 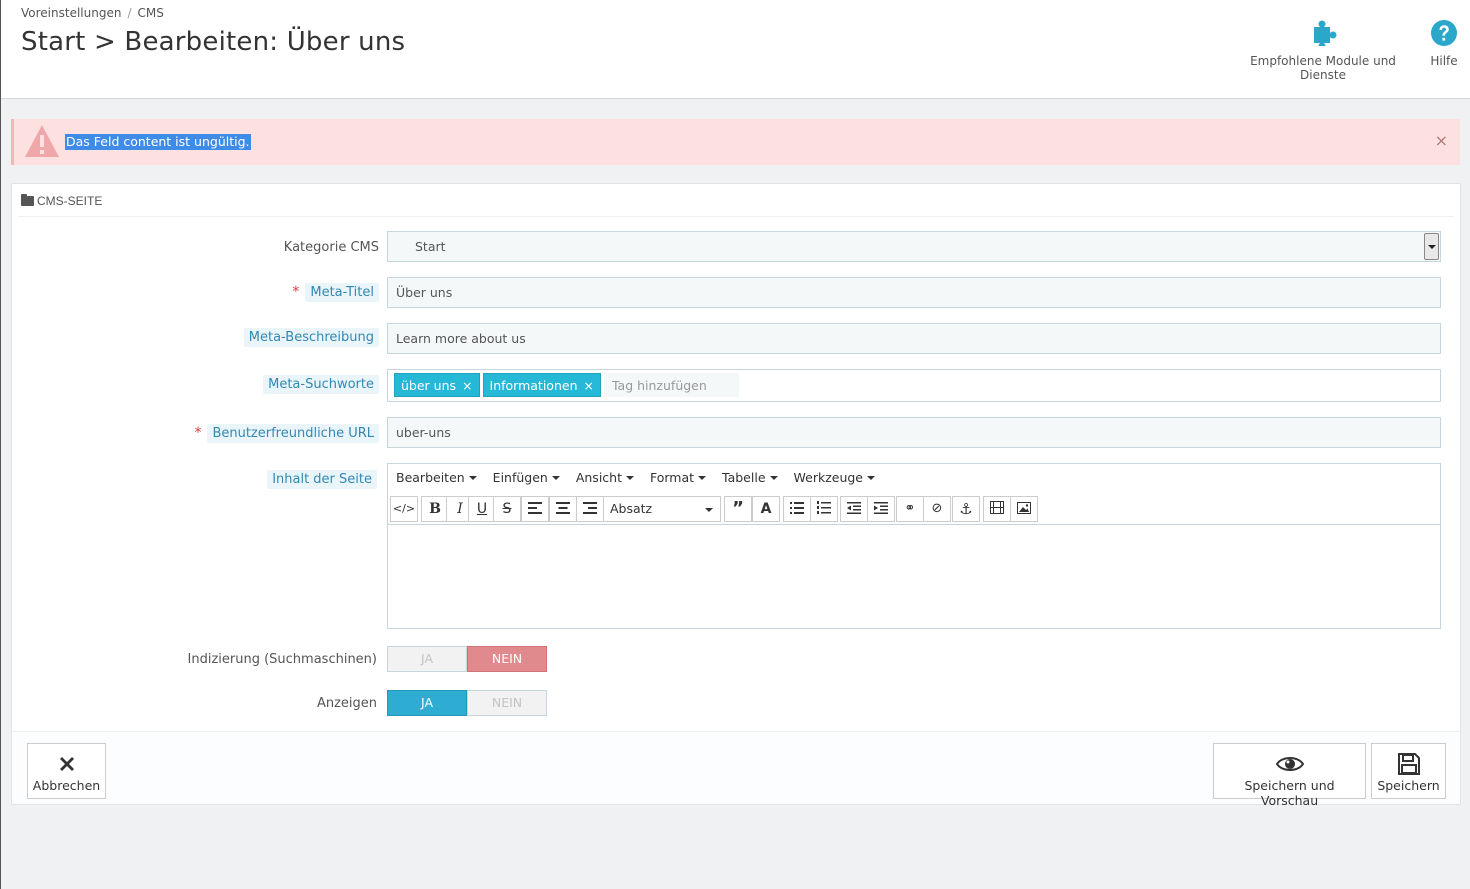 What do you see at coordinates (150, 13) in the screenshot?
I see `breadcrumb-item-cms: CMS` at bounding box center [150, 13].